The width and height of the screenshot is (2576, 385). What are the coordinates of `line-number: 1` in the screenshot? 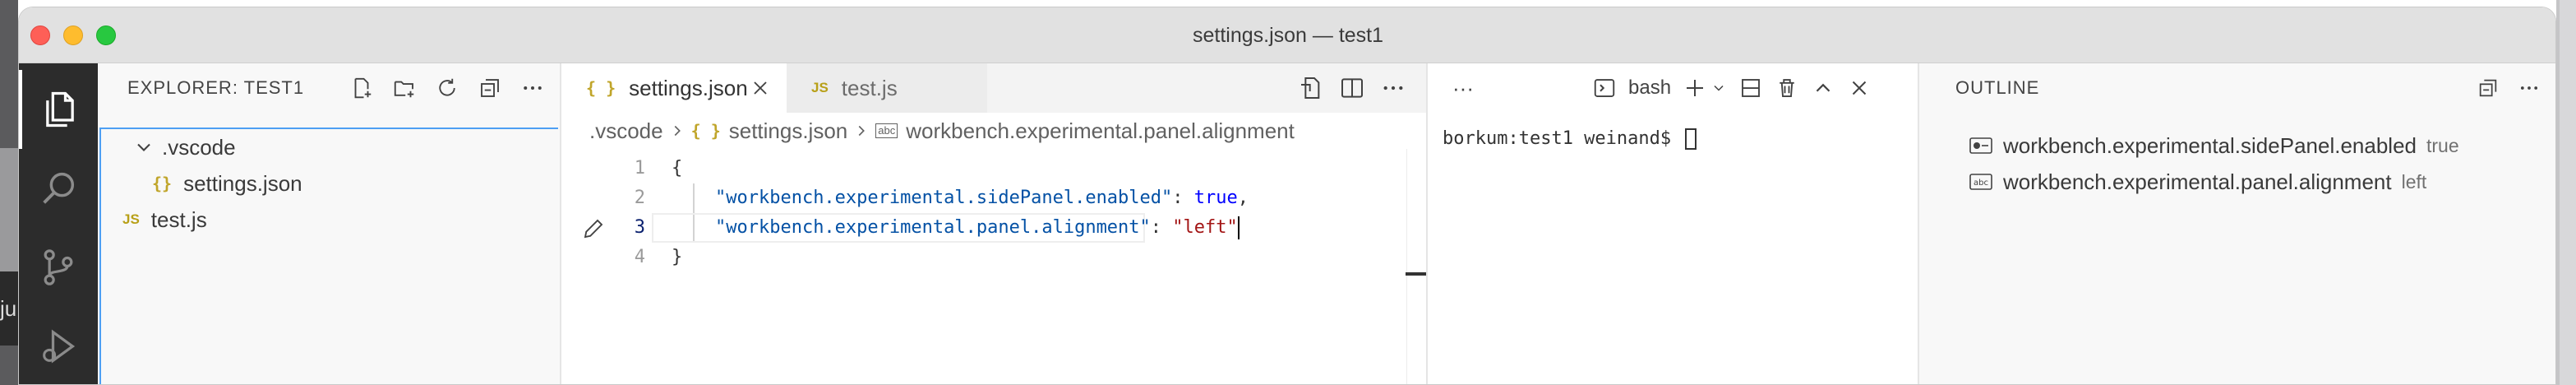 It's located at (639, 168).